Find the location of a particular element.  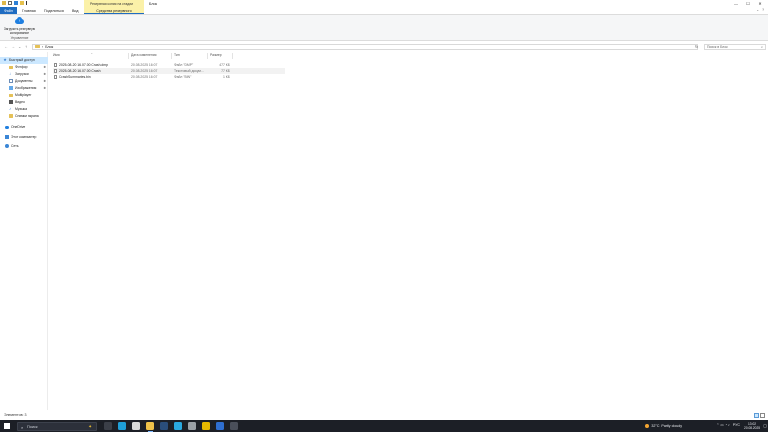

tab-home: Главная is located at coordinates (28, 10).